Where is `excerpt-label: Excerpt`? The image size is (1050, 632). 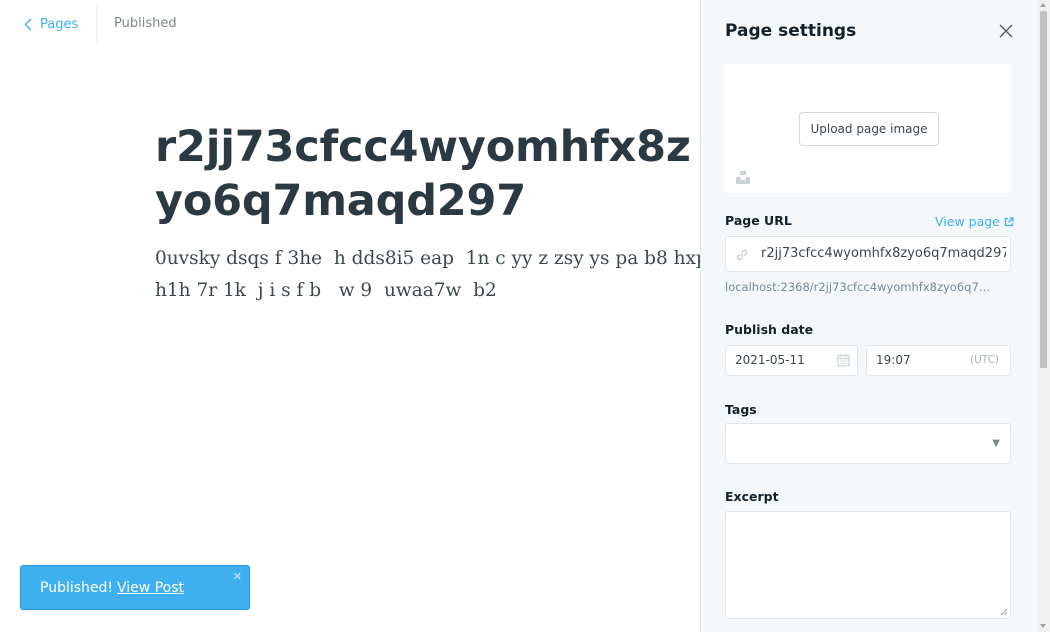
excerpt-label: Excerpt is located at coordinates (752, 496).